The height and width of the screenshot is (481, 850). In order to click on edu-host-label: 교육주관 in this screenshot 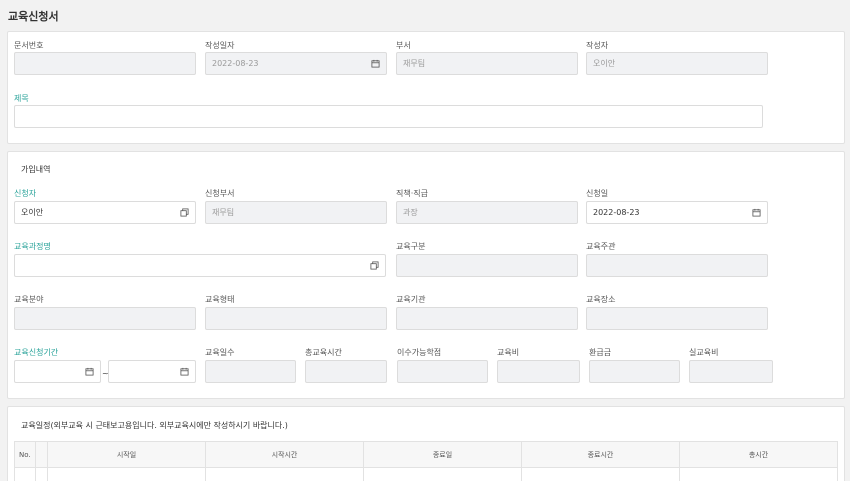, I will do `click(601, 246)`.